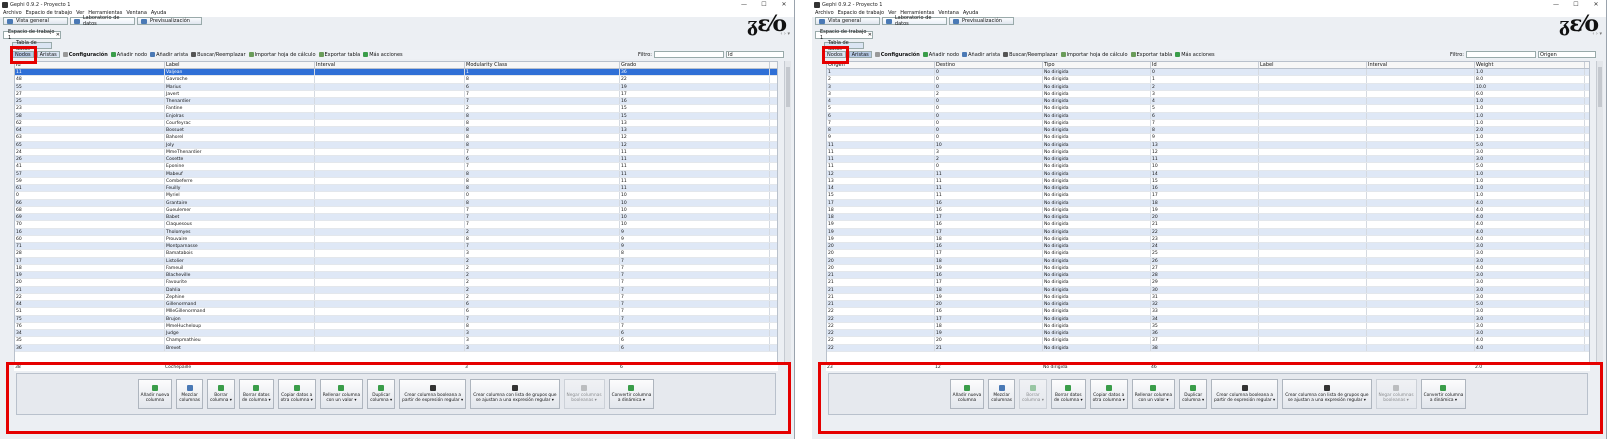 This screenshot has height=439, width=1610. Describe the element at coordinates (1208, 239) in the screenshot. I see `table-row: 19 18 No dirigida 23 4.0` at that location.